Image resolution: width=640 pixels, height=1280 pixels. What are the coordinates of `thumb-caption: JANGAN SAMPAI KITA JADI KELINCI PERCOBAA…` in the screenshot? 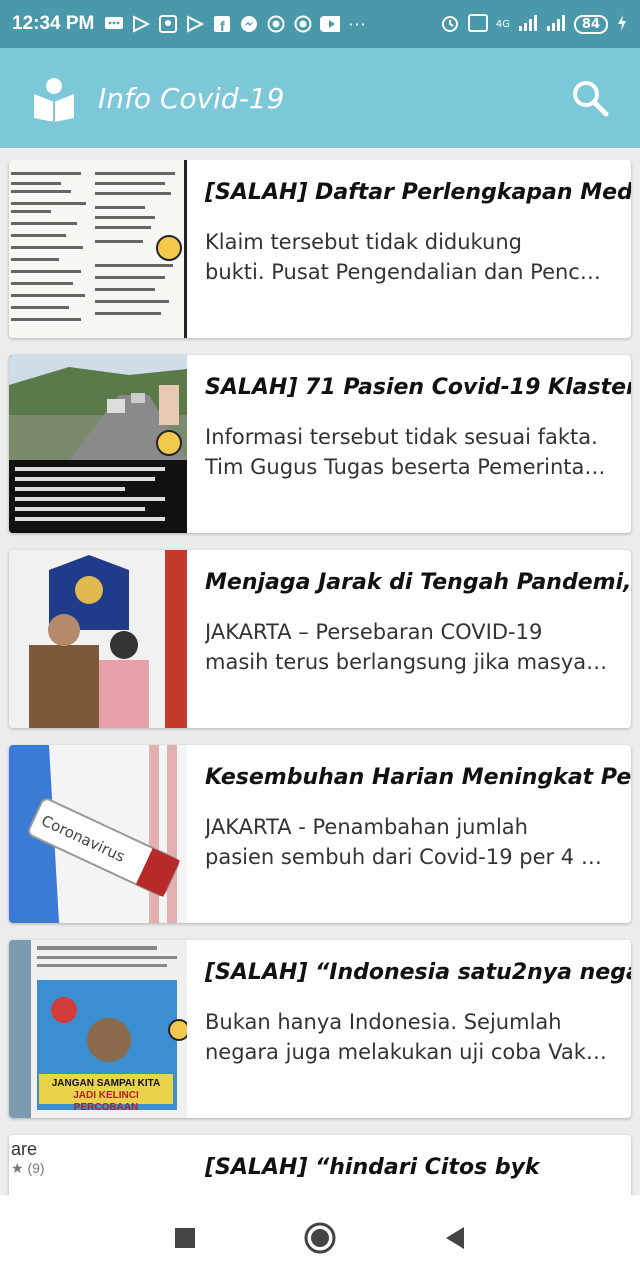 It's located at (106, 1095).